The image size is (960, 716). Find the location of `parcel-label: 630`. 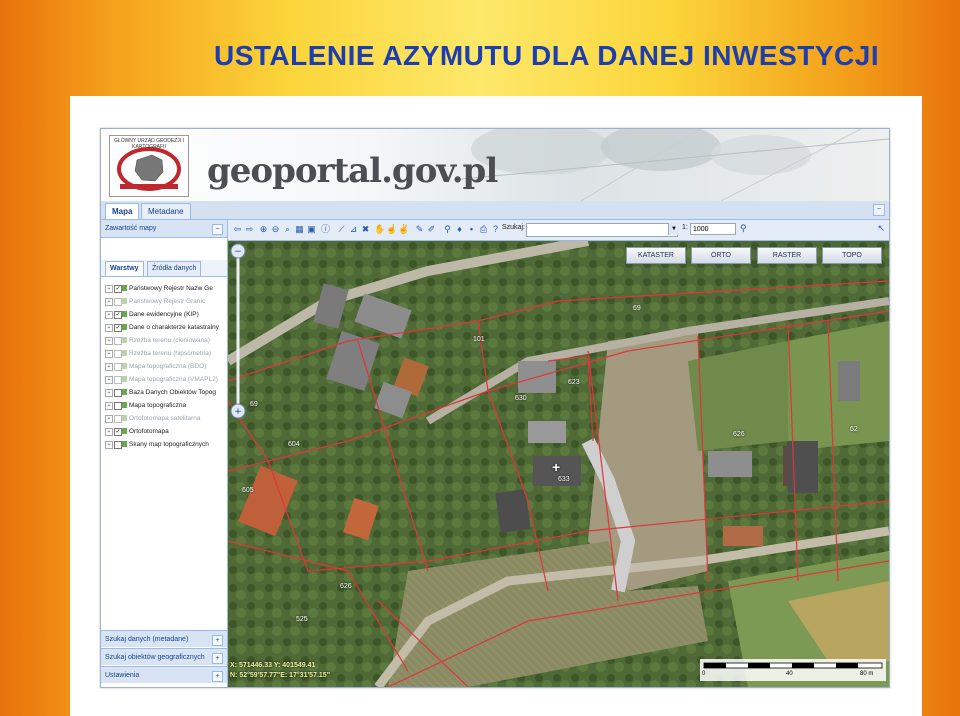

parcel-label: 630 is located at coordinates (521, 398).